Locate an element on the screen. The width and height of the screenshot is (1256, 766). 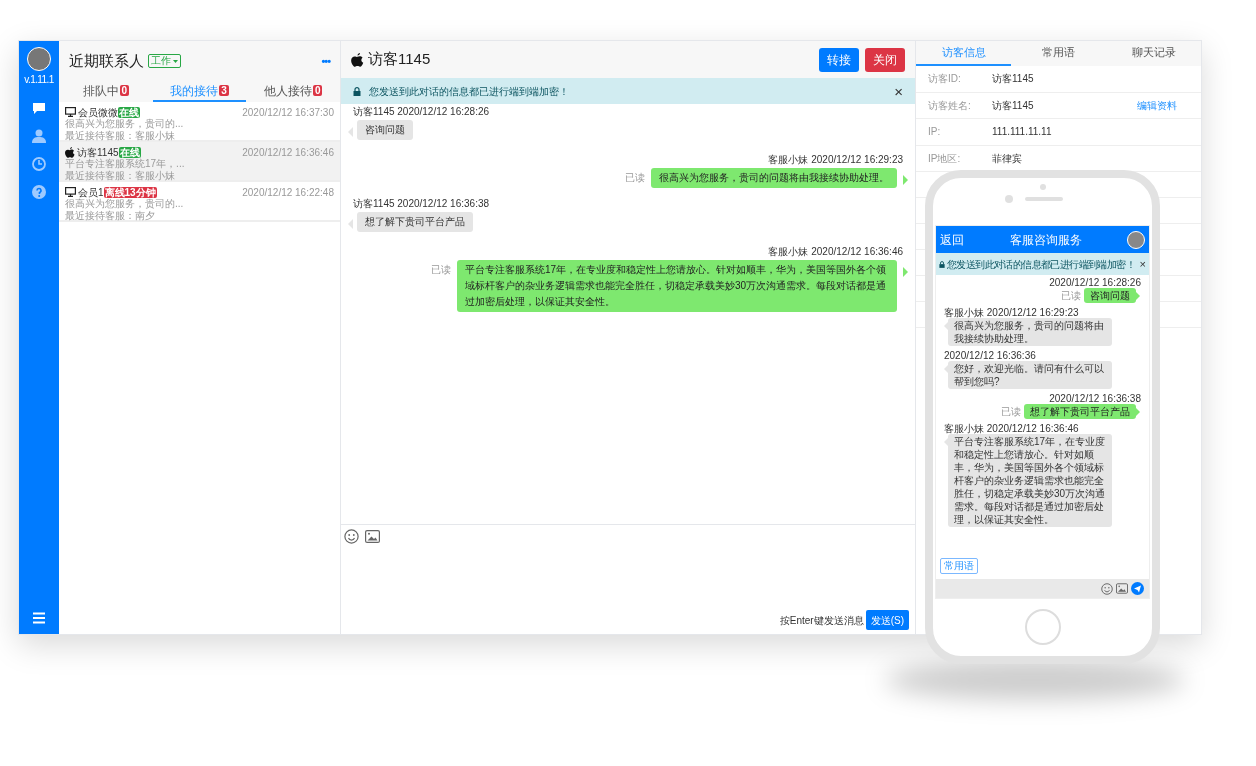
tab: 聊天记录 is located at coordinates (1153, 53).